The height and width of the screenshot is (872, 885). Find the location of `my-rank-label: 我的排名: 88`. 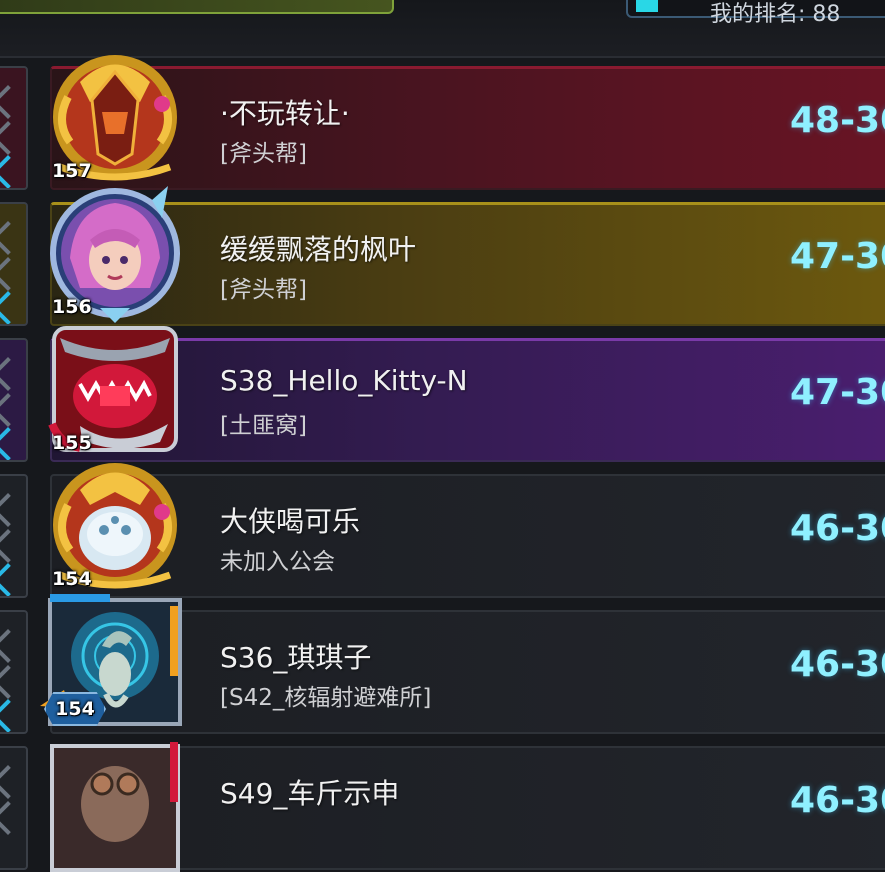

my-rank-label: 我的排名: 88 is located at coordinates (775, 14).